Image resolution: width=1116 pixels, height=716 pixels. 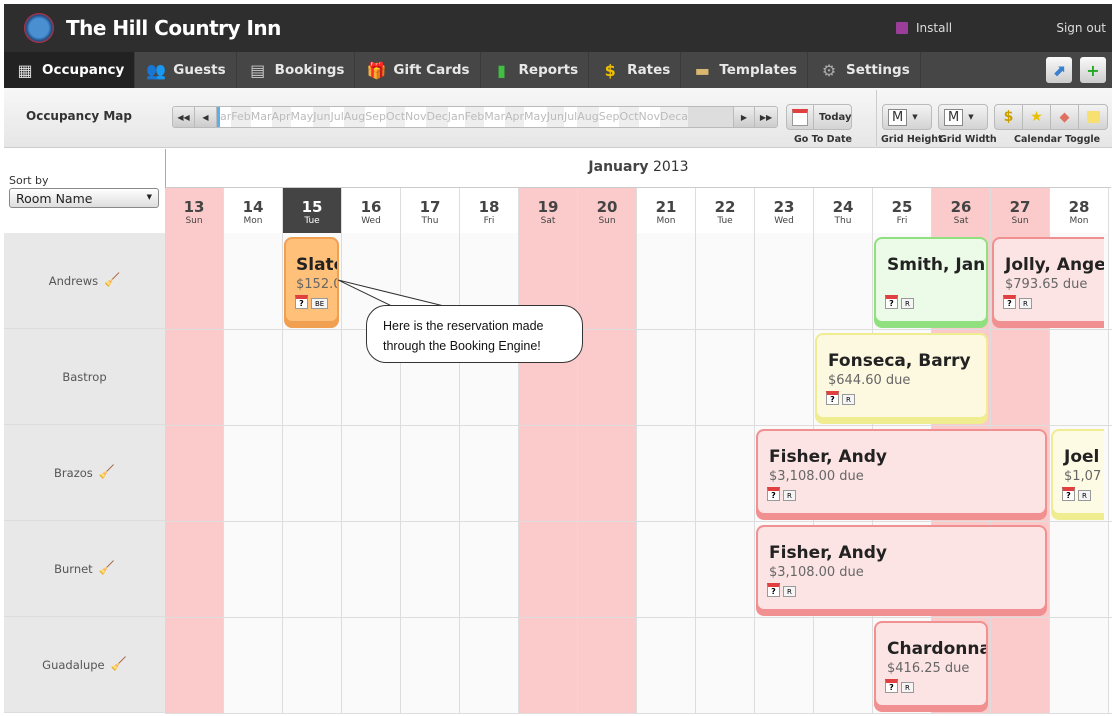 What do you see at coordinates (1093, 70) in the screenshot?
I see `add-button: +` at bounding box center [1093, 70].